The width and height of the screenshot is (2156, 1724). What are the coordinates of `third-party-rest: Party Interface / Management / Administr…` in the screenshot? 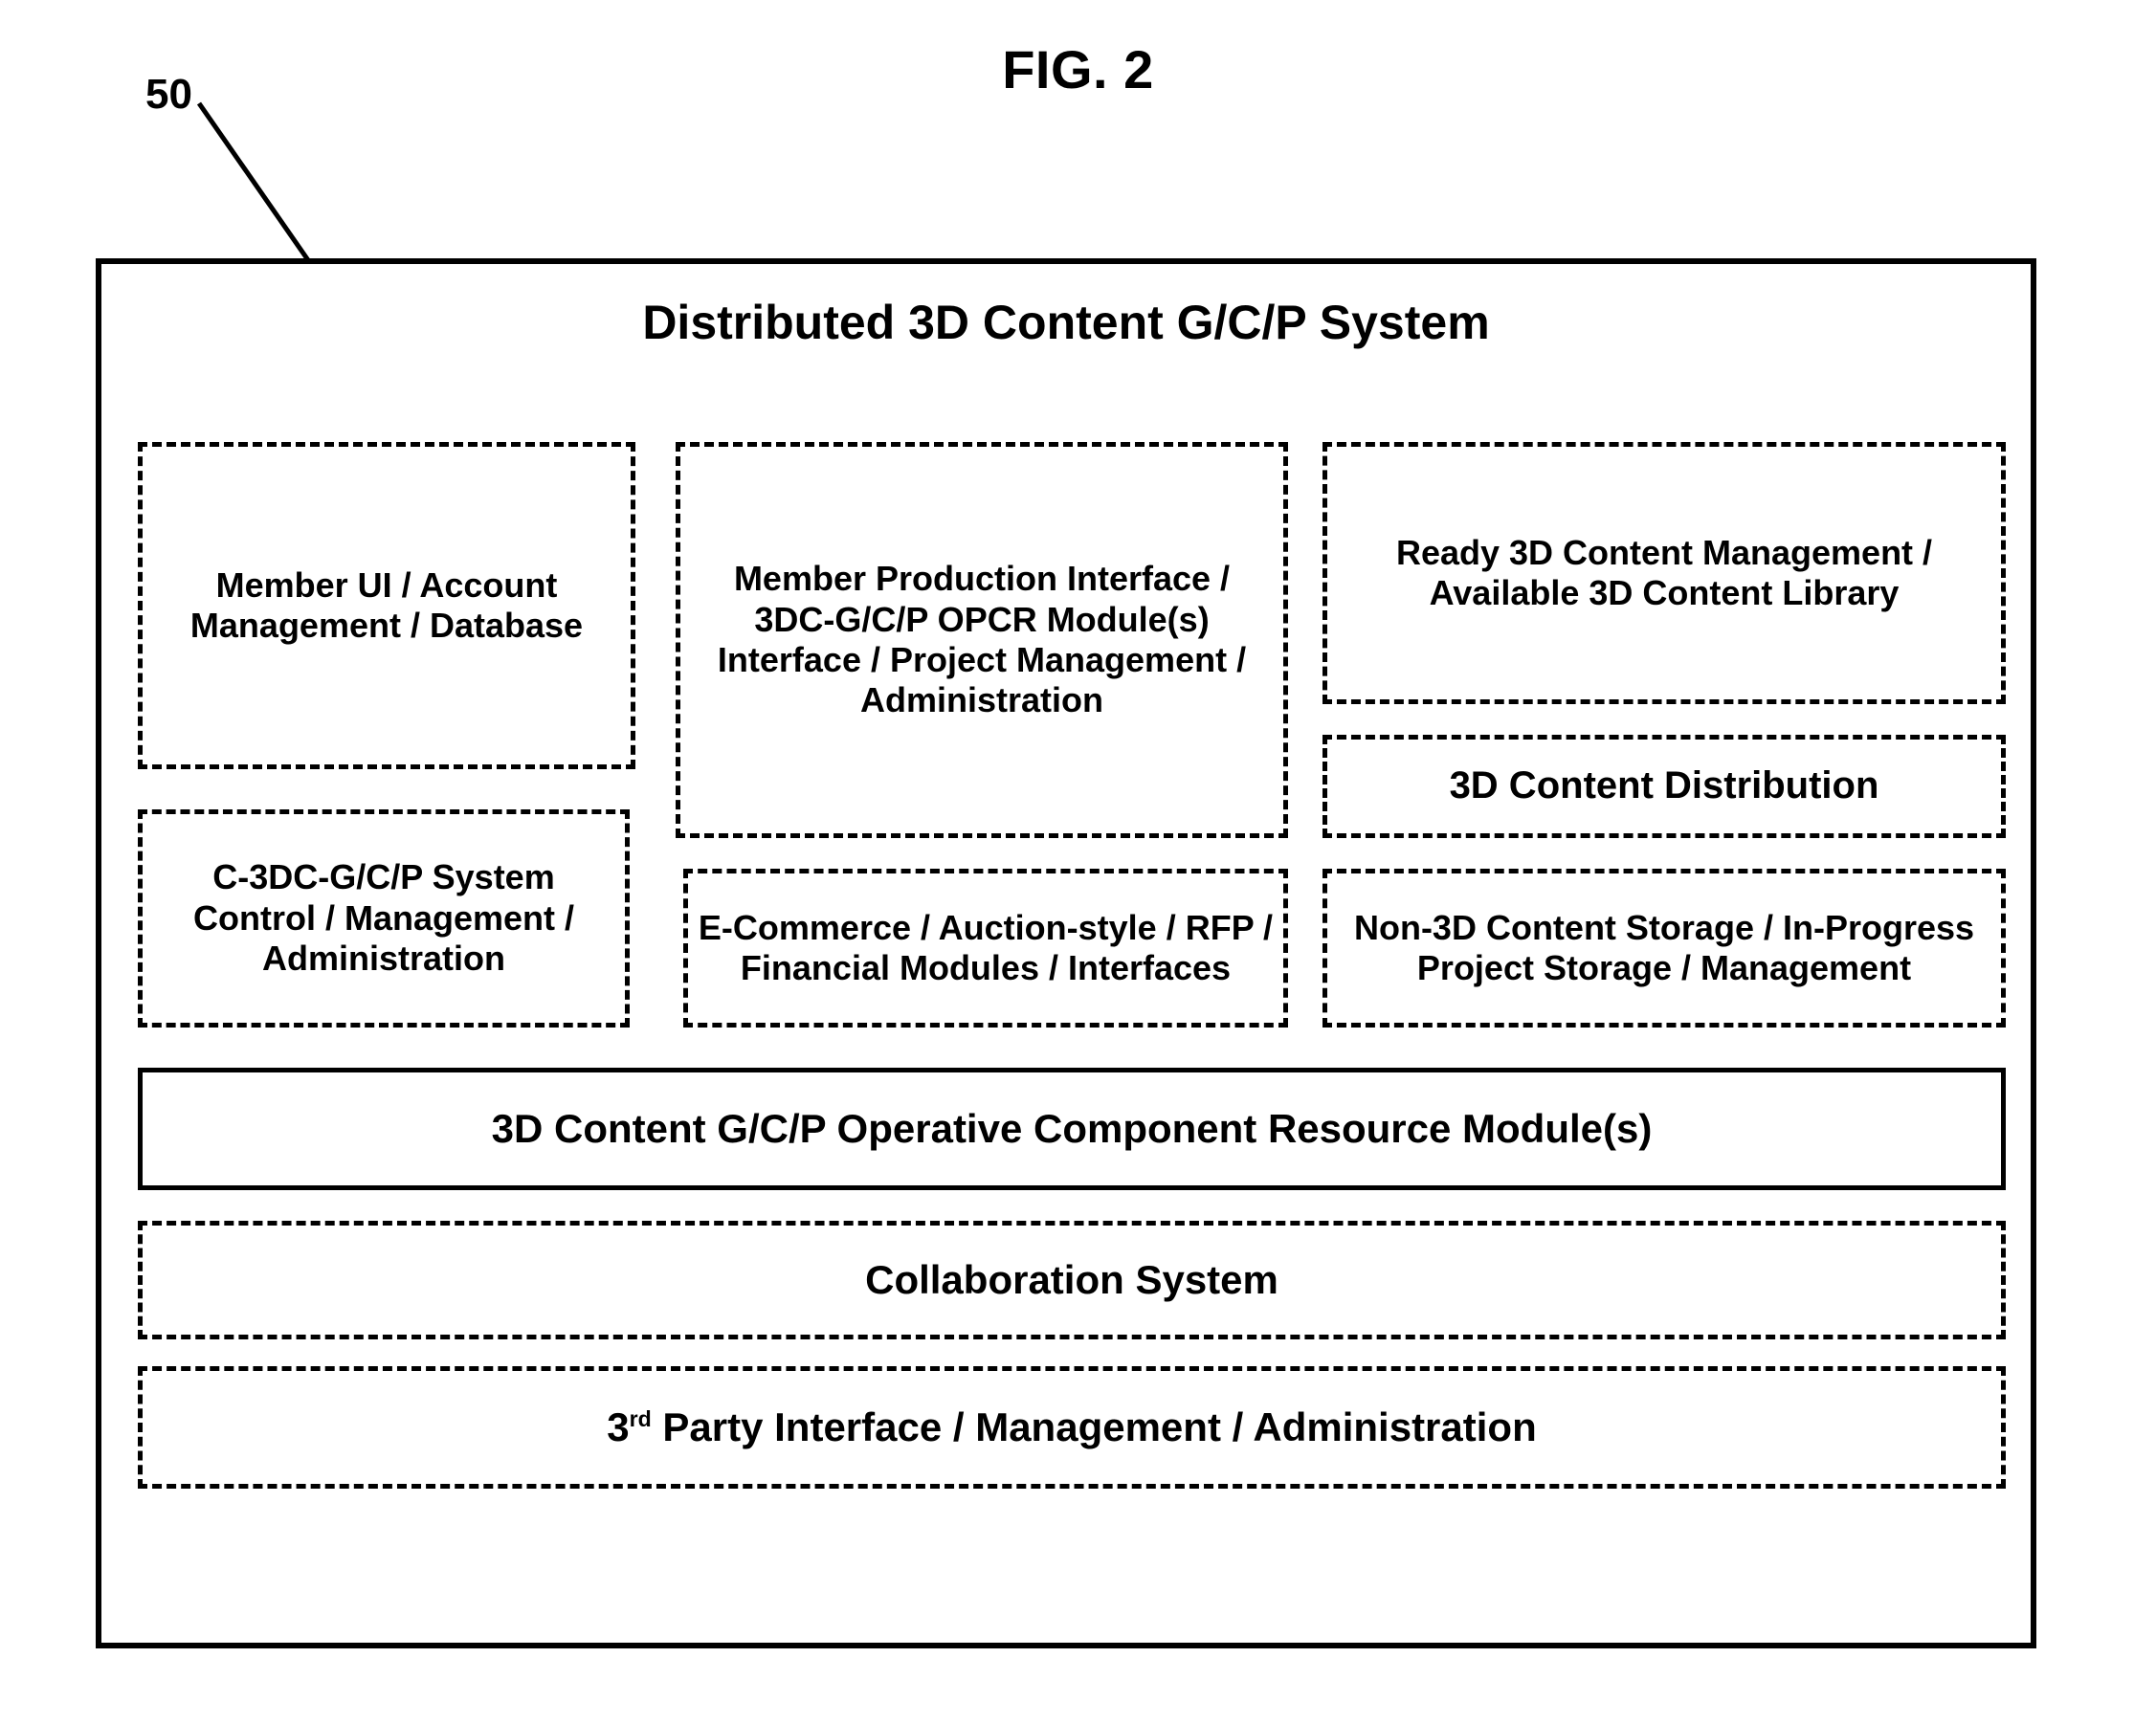 It's located at (1094, 1427).